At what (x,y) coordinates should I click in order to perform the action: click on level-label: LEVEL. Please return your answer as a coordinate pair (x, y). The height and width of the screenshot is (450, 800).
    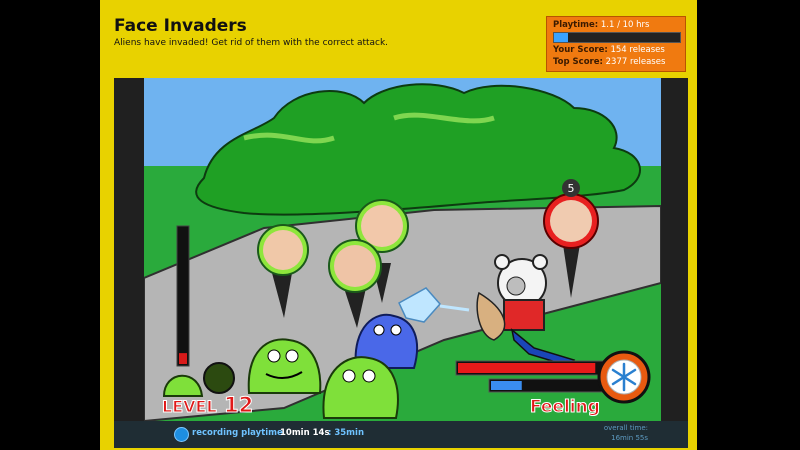
    Looking at the image, I should click on (189, 406).